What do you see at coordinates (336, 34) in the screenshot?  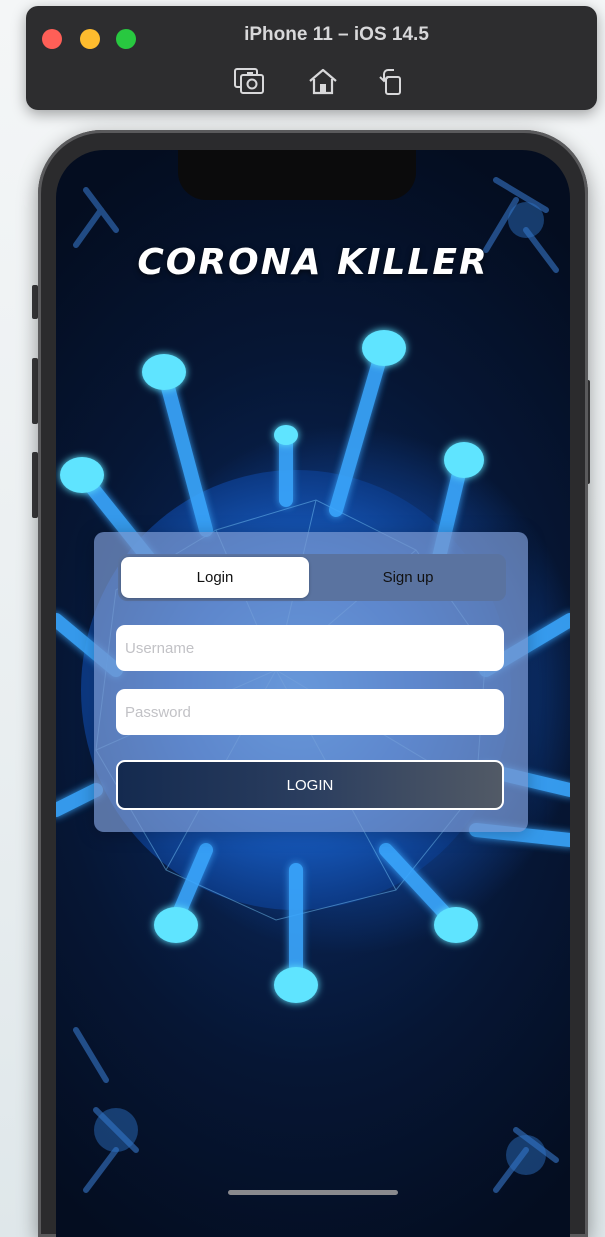 I see `simulator-title: iPhone 11 – iOS 14.5` at bounding box center [336, 34].